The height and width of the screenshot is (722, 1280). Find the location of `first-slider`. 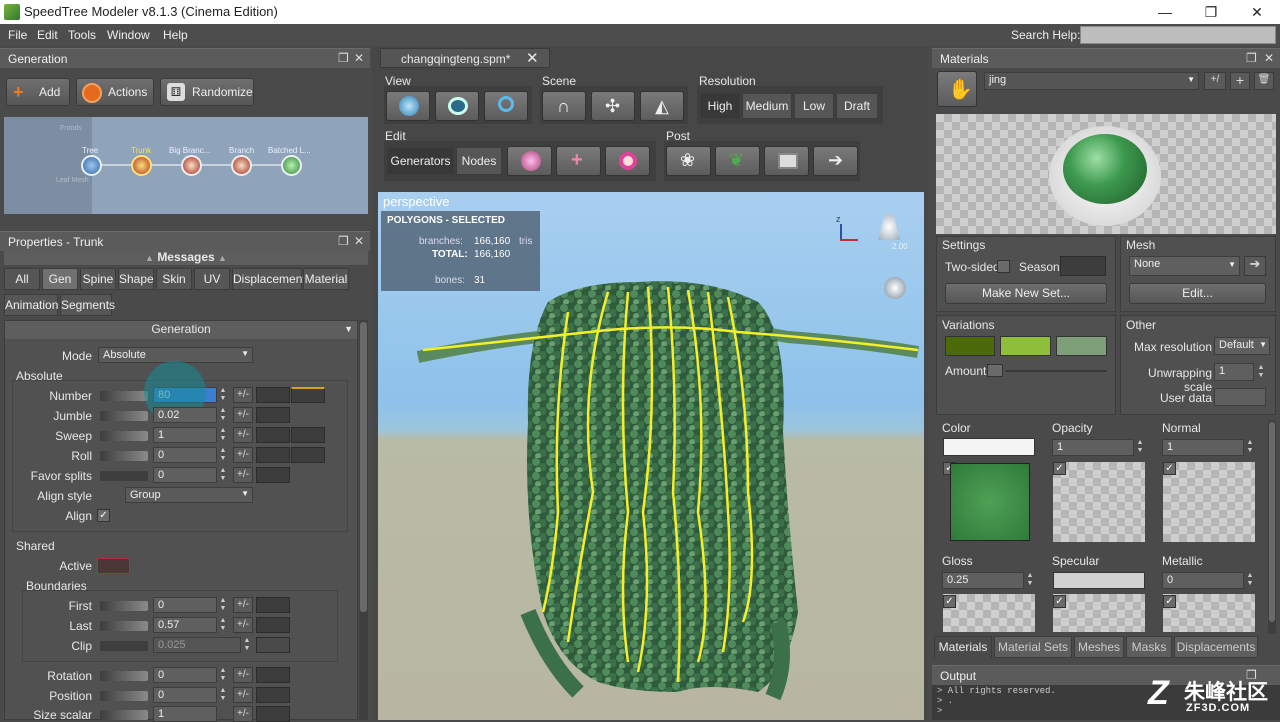

first-slider is located at coordinates (124, 606).